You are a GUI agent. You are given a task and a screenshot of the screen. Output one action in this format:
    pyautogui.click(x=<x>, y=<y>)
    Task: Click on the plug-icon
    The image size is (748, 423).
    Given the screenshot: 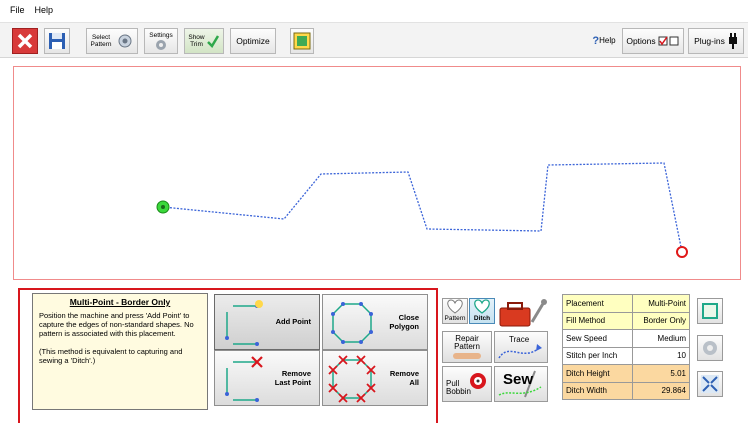 What is the action you would take?
    pyautogui.click(x=732, y=41)
    